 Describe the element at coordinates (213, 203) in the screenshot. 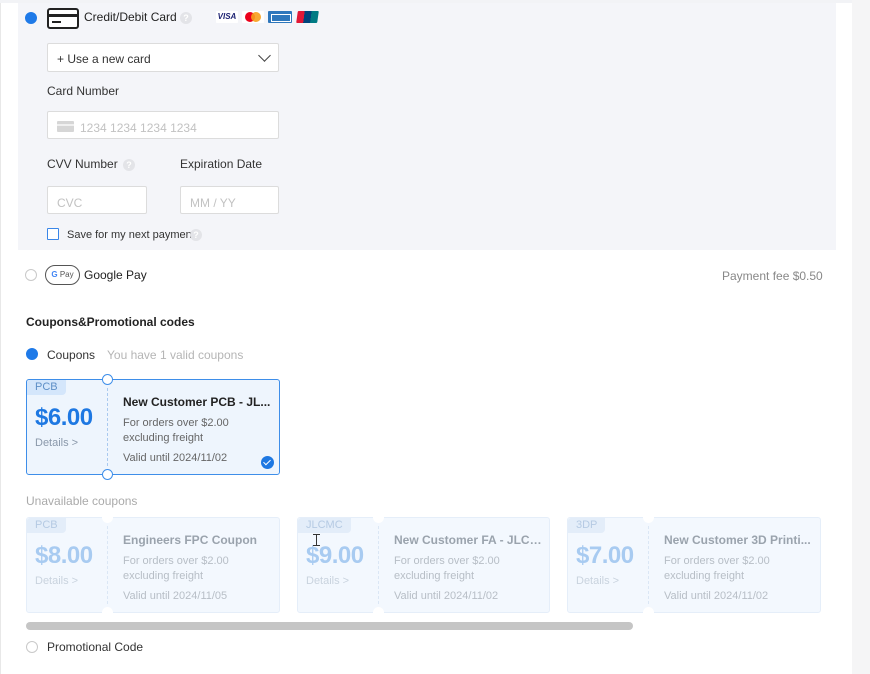

I see `expiry-placeholder: MM / YY` at that location.